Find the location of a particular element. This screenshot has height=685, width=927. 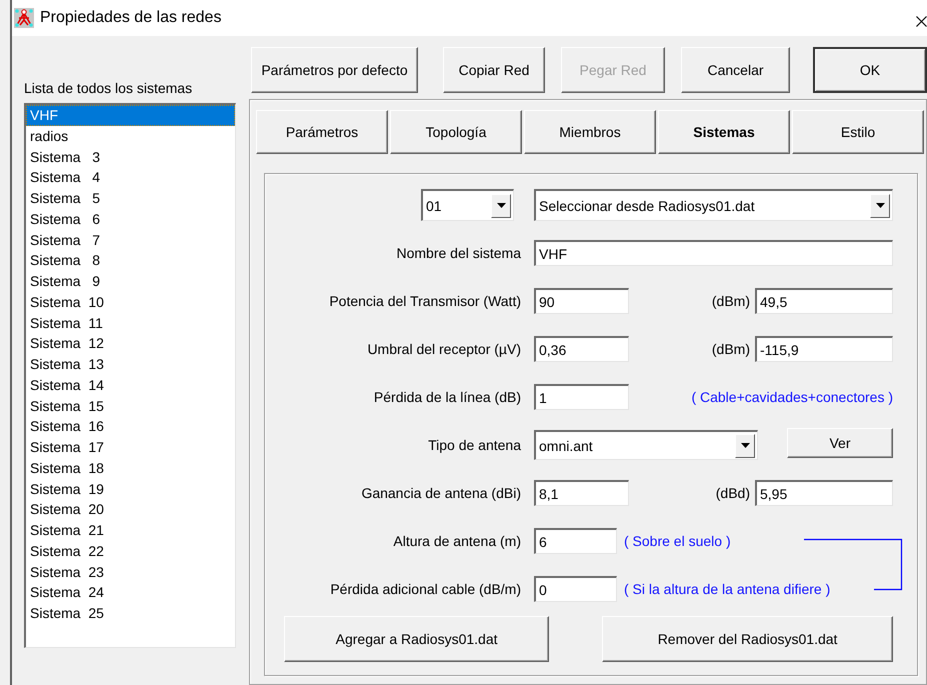

antenna-dropdown: omni.ant is located at coordinates (646, 445).